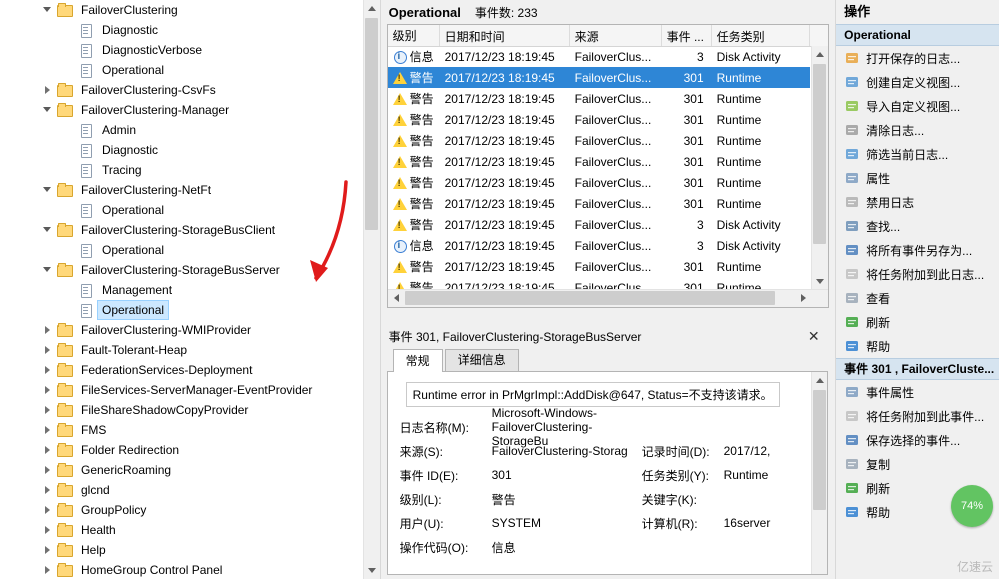 Image resolution: width=999 pixels, height=579 pixels. What do you see at coordinates (917, 464) in the screenshot?
I see `action-item-copy: 复制` at bounding box center [917, 464].